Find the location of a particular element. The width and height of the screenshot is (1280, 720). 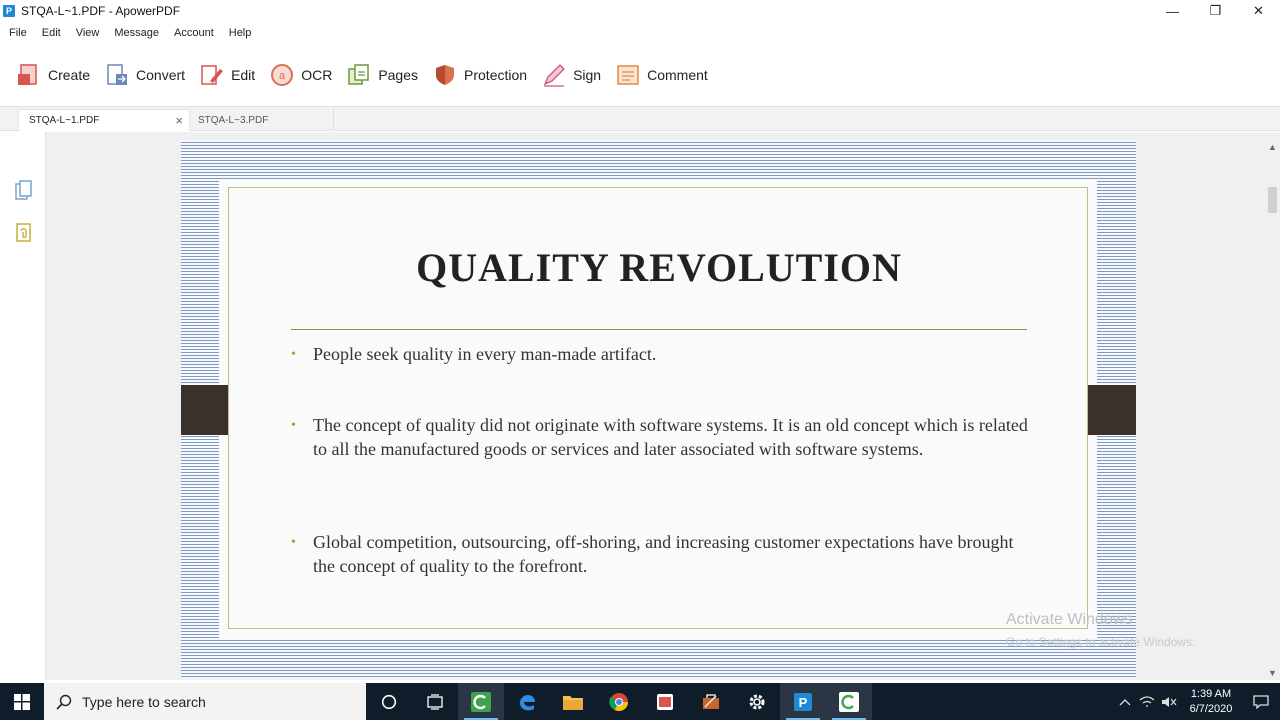

search-icon is located at coordinates (64, 702).